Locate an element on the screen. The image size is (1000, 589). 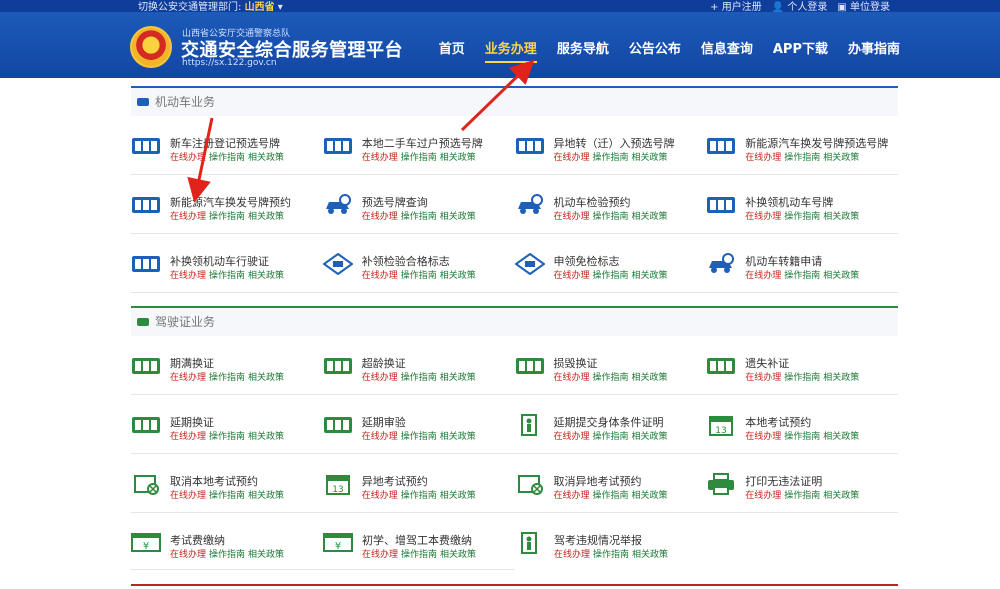
service-title: 新能源汽车换发号牌预选号牌 is located at coordinates (816, 143).